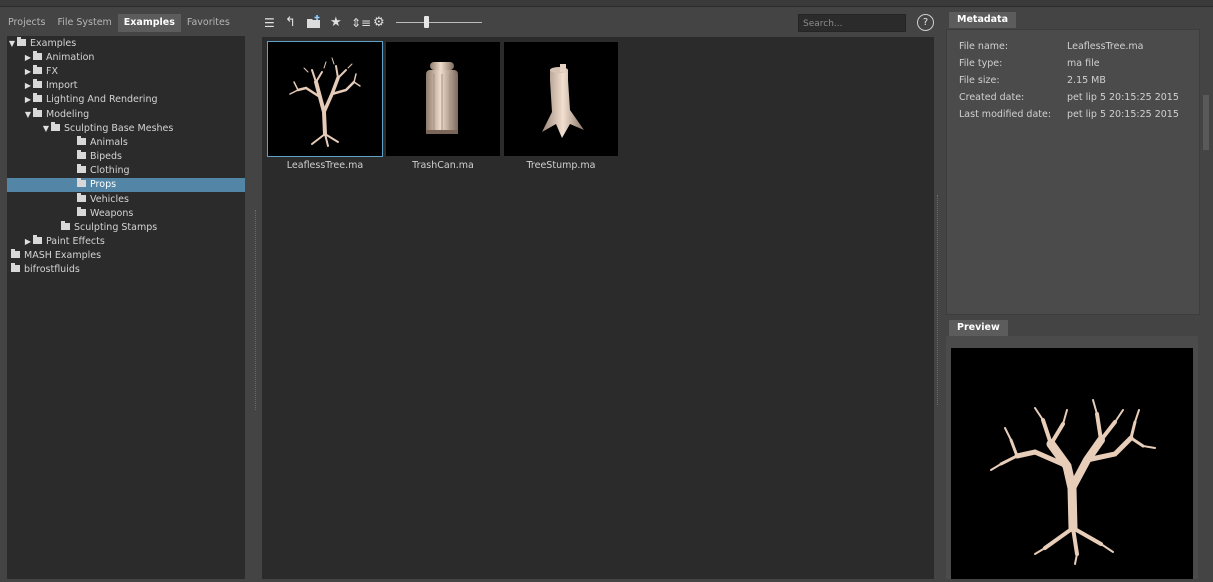 The width and height of the screenshot is (1213, 582). Describe the element at coordinates (1029, 64) in the screenshot. I see `metadata-row: File type: ma file` at that location.